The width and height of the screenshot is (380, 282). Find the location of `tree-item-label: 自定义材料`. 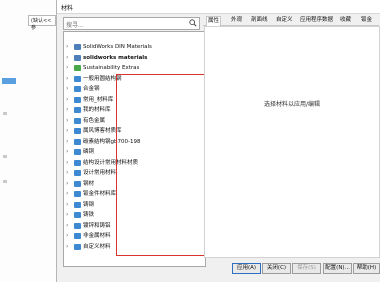

tree-item-label: 自定义材料 is located at coordinates (97, 246).